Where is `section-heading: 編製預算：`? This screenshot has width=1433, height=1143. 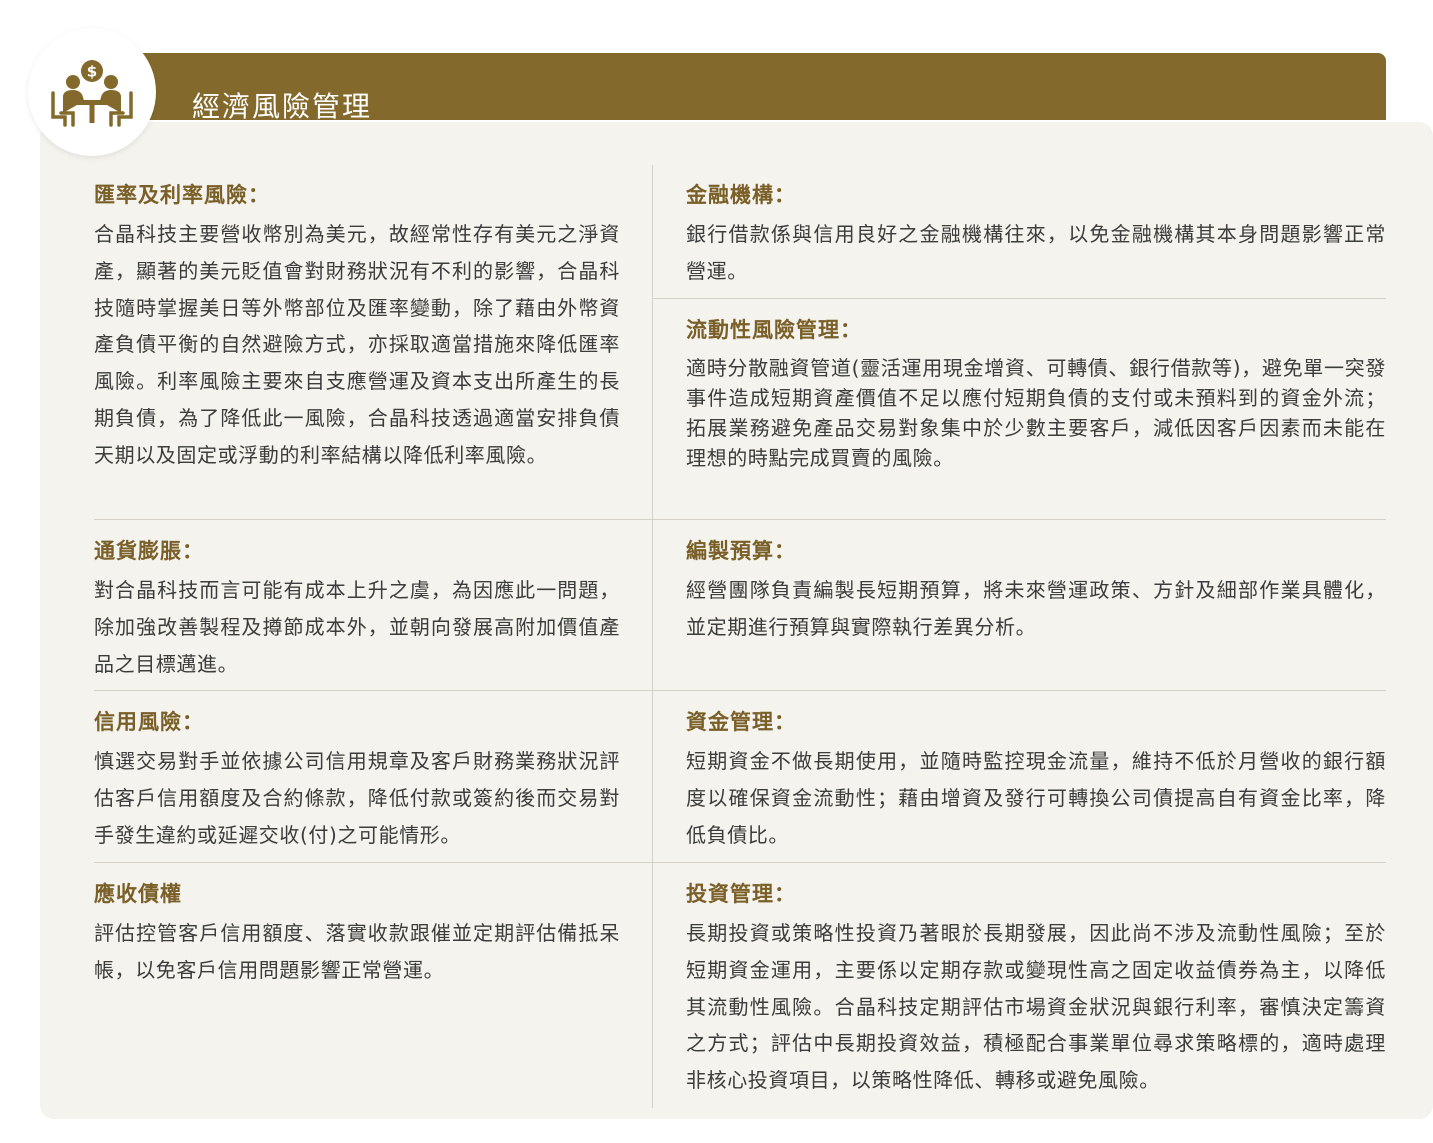
section-heading: 編製預算： is located at coordinates (741, 551).